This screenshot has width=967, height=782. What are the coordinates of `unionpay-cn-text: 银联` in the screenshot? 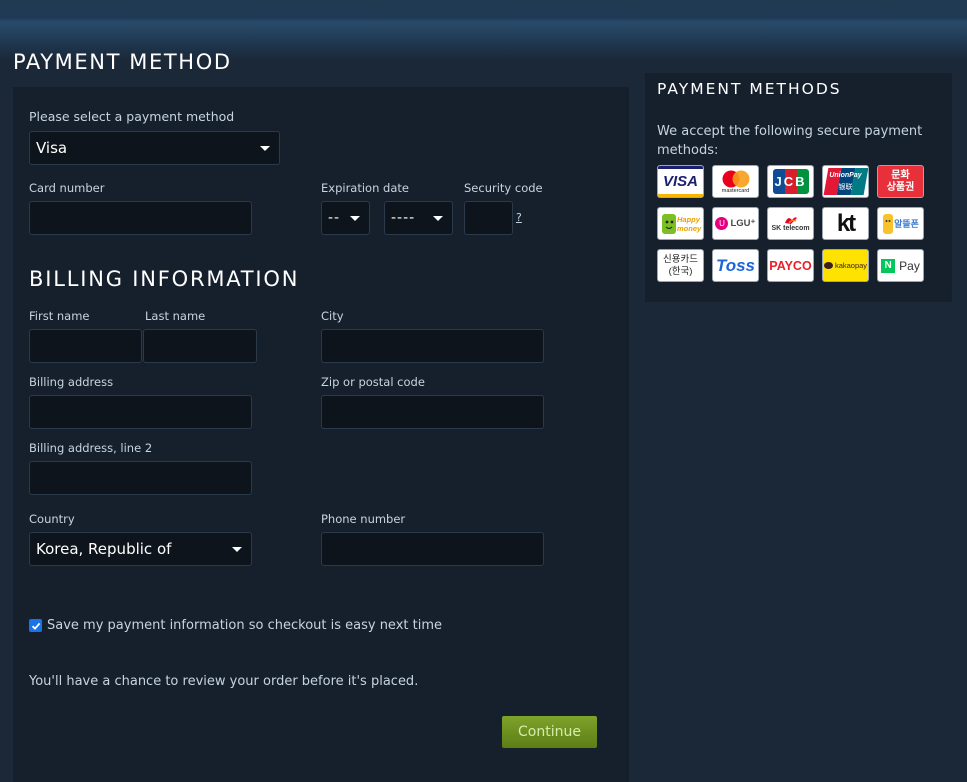 It's located at (845, 187).